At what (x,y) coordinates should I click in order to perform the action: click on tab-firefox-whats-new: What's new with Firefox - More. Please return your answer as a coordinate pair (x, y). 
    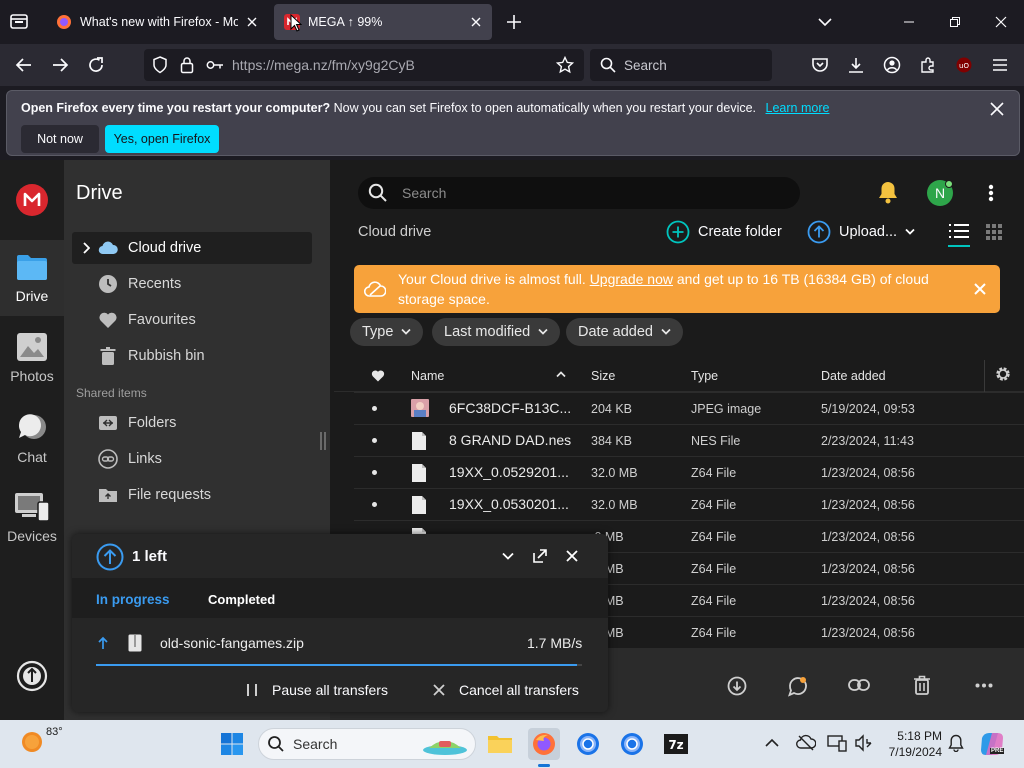
    Looking at the image, I should click on (157, 22).